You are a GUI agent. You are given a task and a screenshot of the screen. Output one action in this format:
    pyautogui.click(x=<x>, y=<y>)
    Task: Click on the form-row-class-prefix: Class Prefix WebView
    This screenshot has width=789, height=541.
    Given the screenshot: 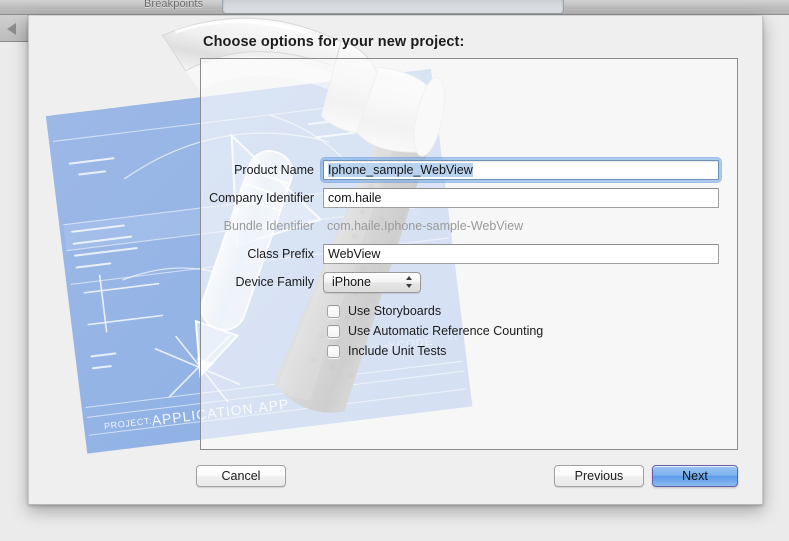 What is the action you would take?
    pyautogui.click(x=460, y=254)
    